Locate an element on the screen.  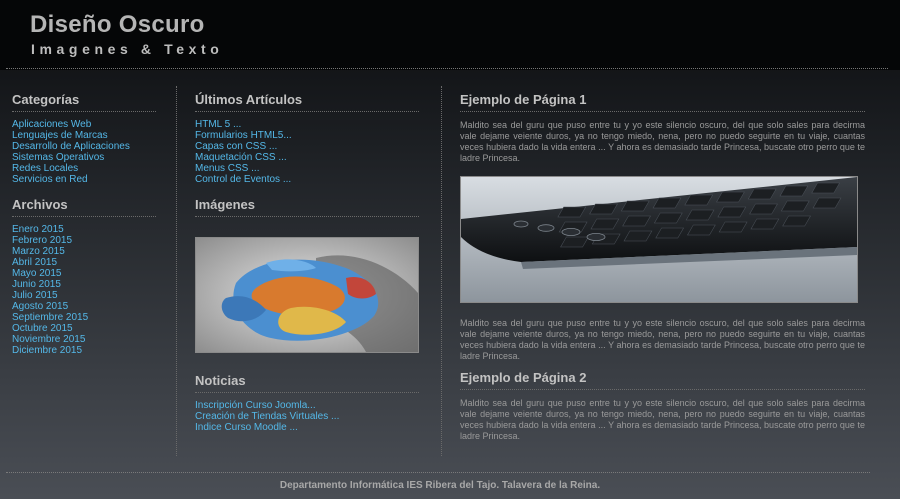
list-item: Agosto 2015 is located at coordinates (84, 306).